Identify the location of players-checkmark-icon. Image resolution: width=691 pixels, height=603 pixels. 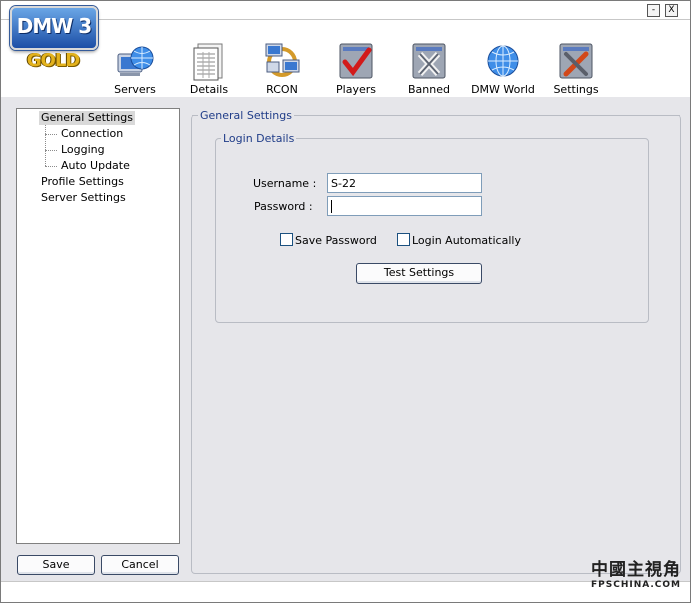
(356, 61).